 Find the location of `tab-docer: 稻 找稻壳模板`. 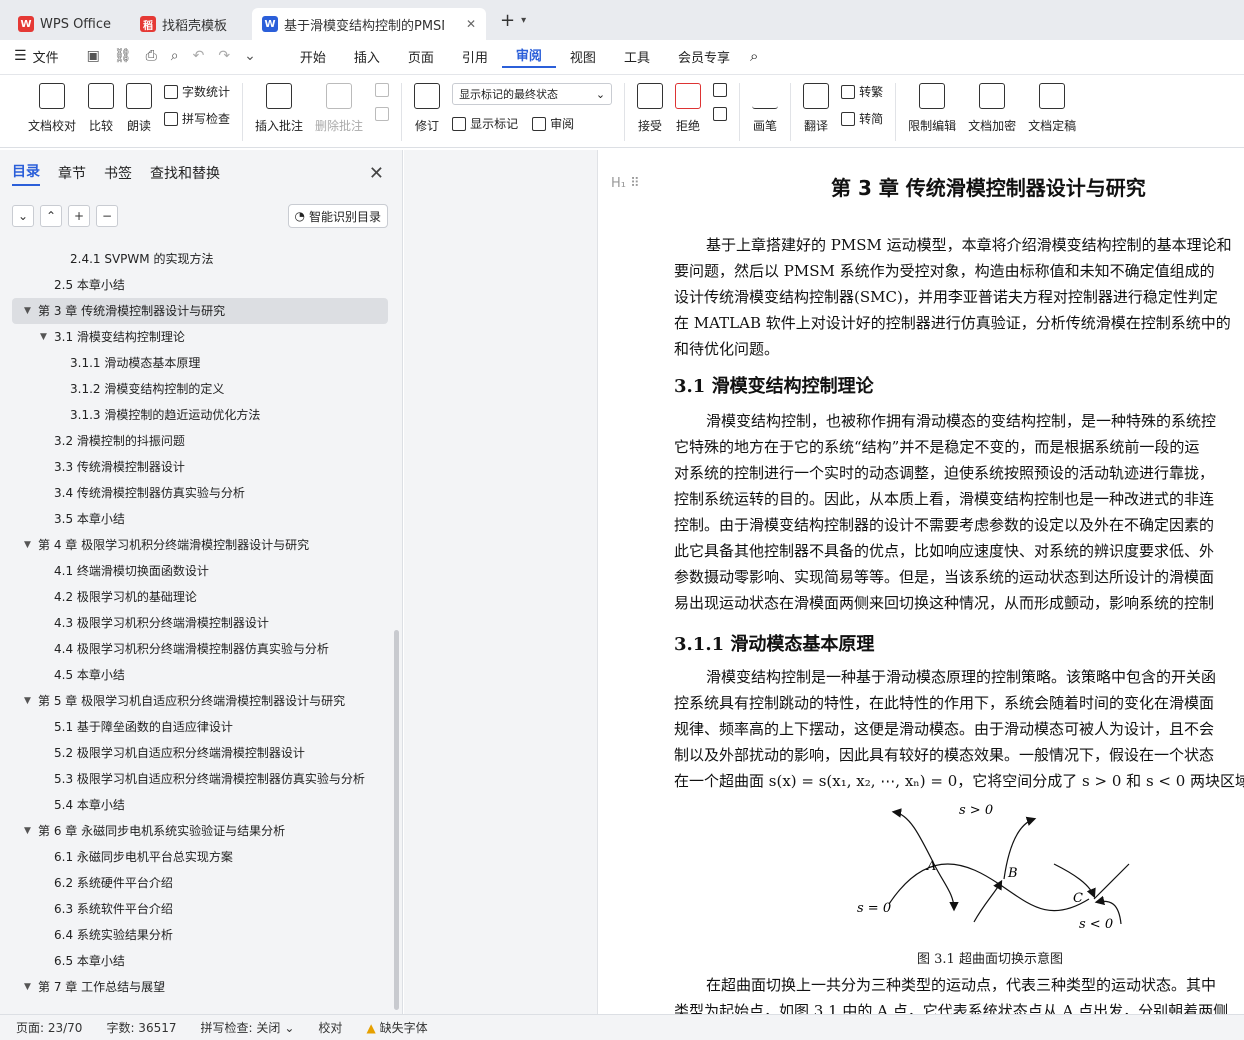

tab-docer: 稻 找稻壳模板 is located at coordinates (189, 24).